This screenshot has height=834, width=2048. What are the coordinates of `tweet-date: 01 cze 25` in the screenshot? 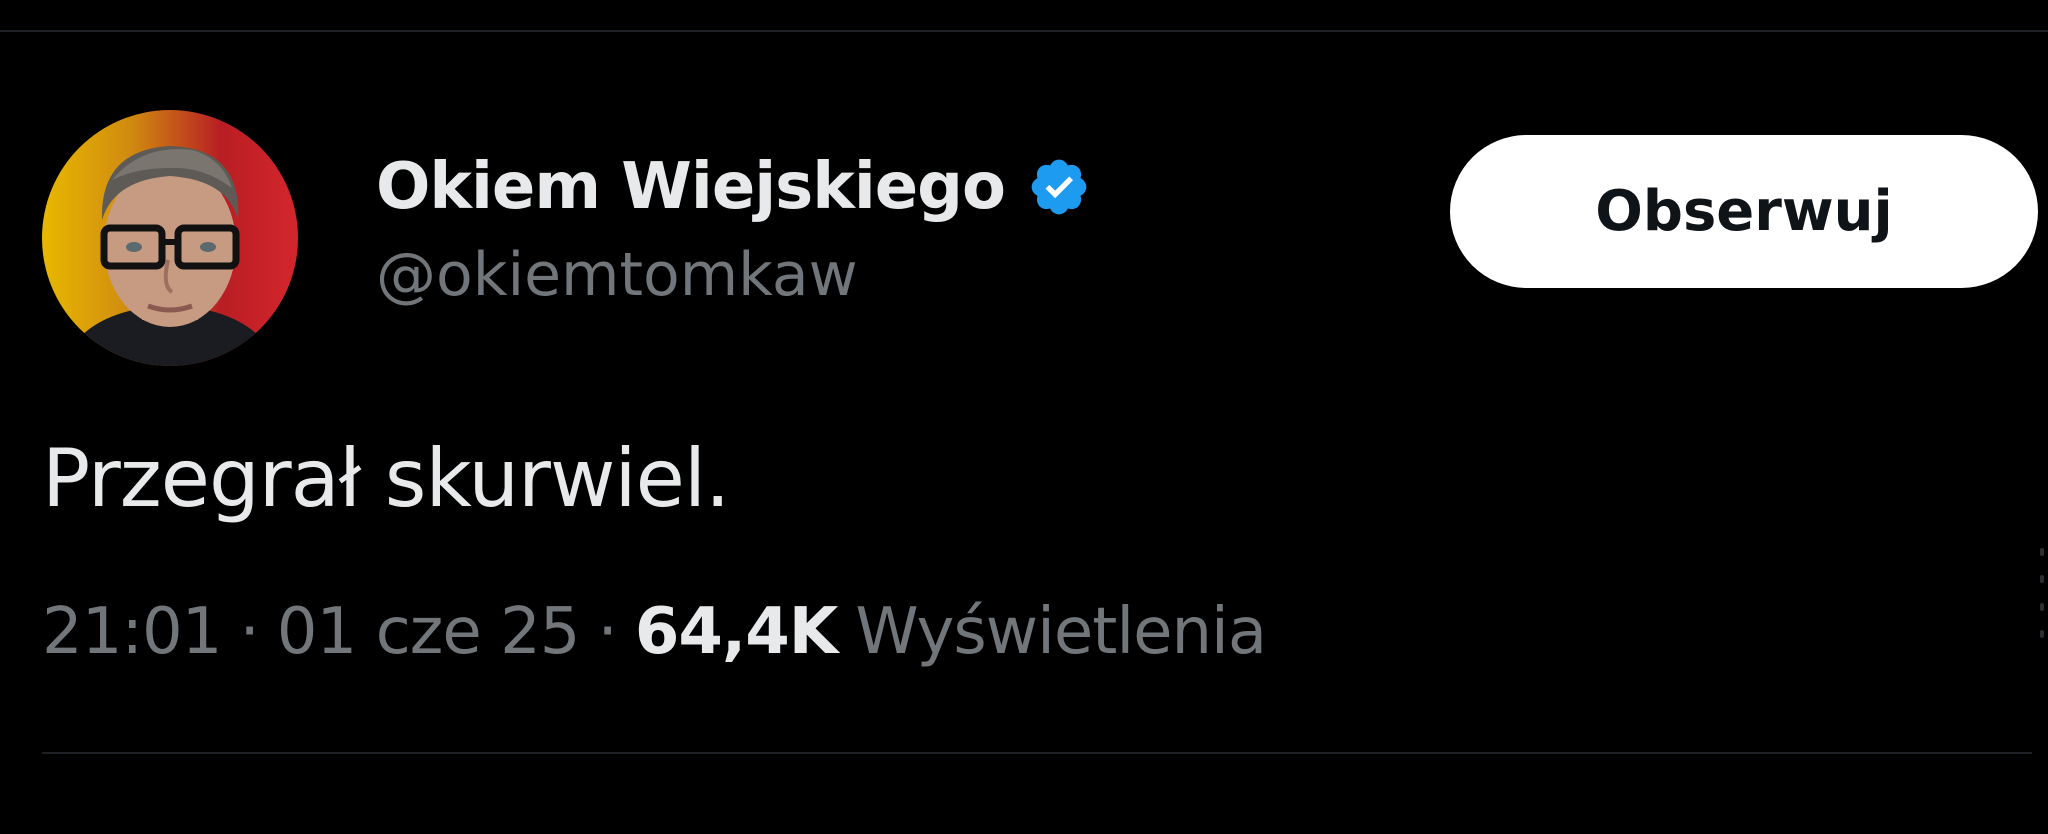 It's located at (429, 632).